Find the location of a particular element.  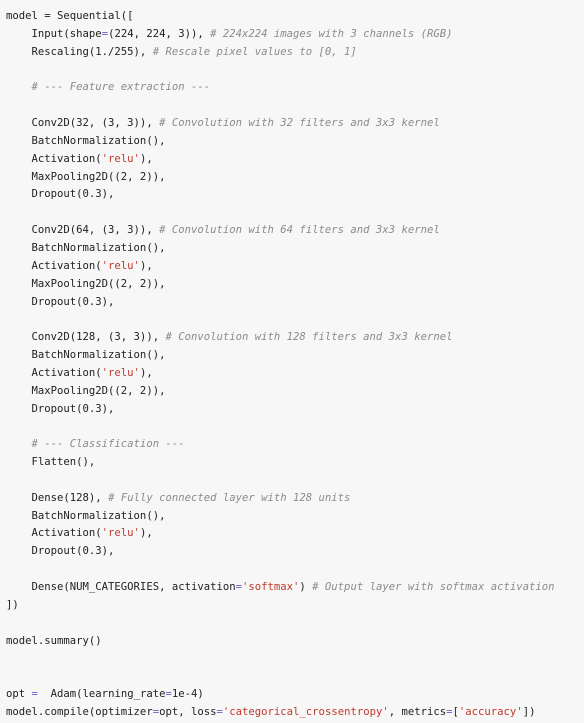

code-comment: # --- Feature extraction --- is located at coordinates (108, 87).